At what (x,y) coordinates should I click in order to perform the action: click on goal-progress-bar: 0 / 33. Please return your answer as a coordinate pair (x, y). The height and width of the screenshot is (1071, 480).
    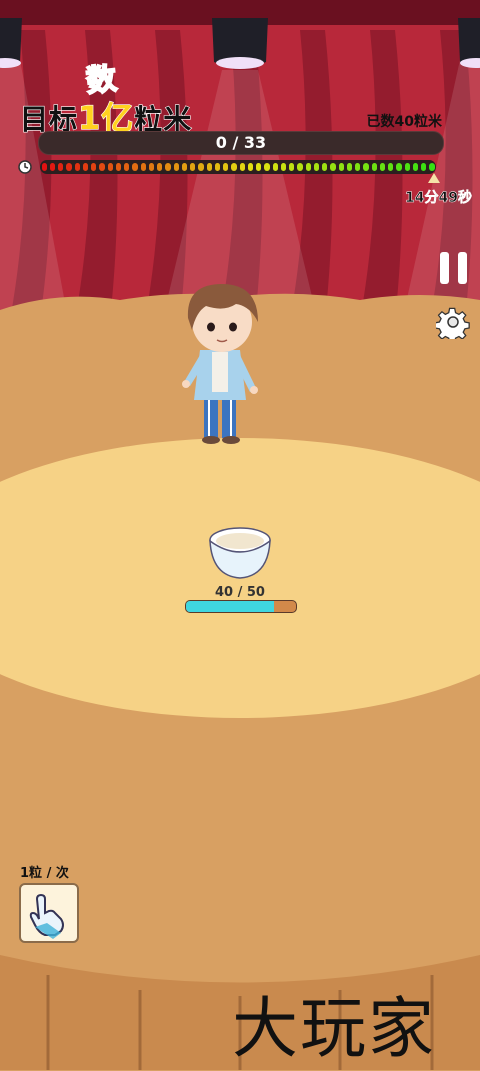
    Looking at the image, I should click on (241, 143).